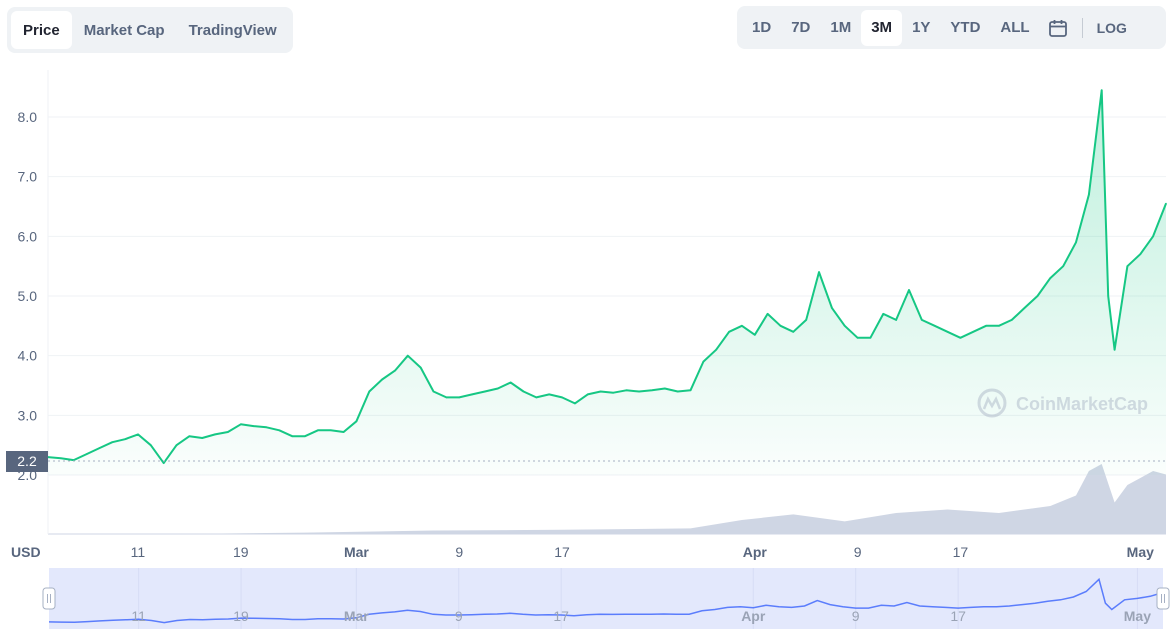  What do you see at coordinates (138, 552) in the screenshot?
I see `x-tick-label: 11` at bounding box center [138, 552].